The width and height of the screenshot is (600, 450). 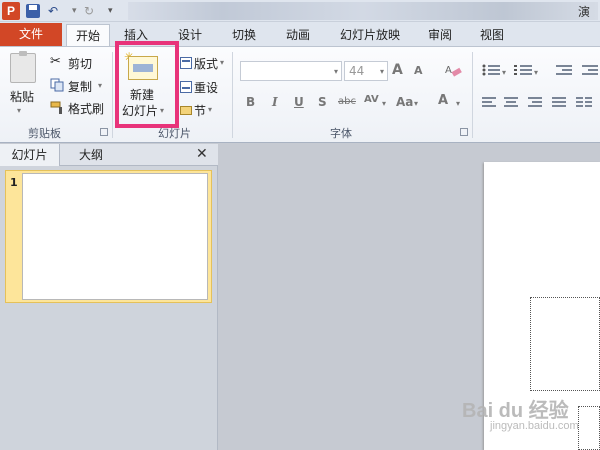 I want to click on bullets-icon, so click(x=492, y=71).